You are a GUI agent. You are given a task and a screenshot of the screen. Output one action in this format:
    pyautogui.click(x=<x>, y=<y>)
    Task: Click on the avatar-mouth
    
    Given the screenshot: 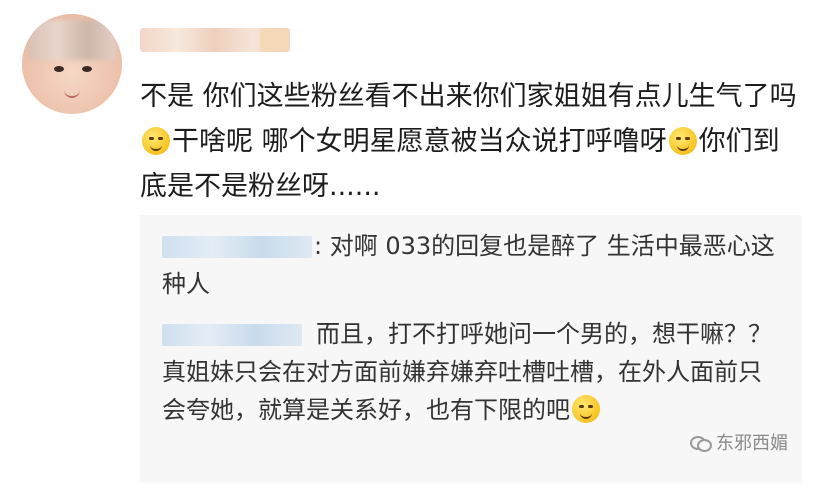 What is the action you would take?
    pyautogui.click(x=72, y=94)
    